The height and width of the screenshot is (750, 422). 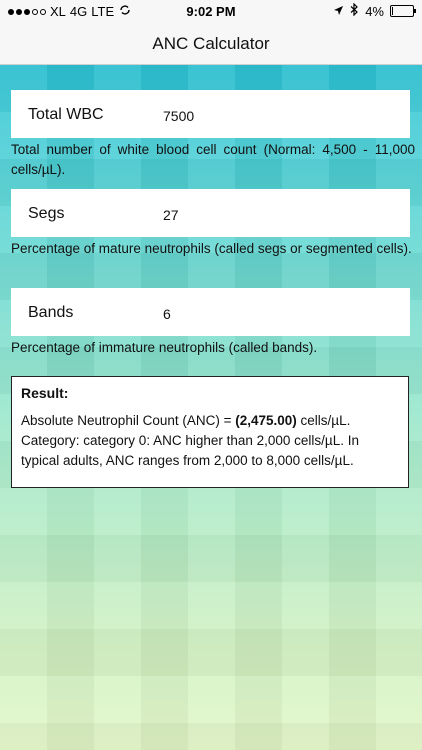 I want to click on status-right: 4%, so click(x=374, y=10).